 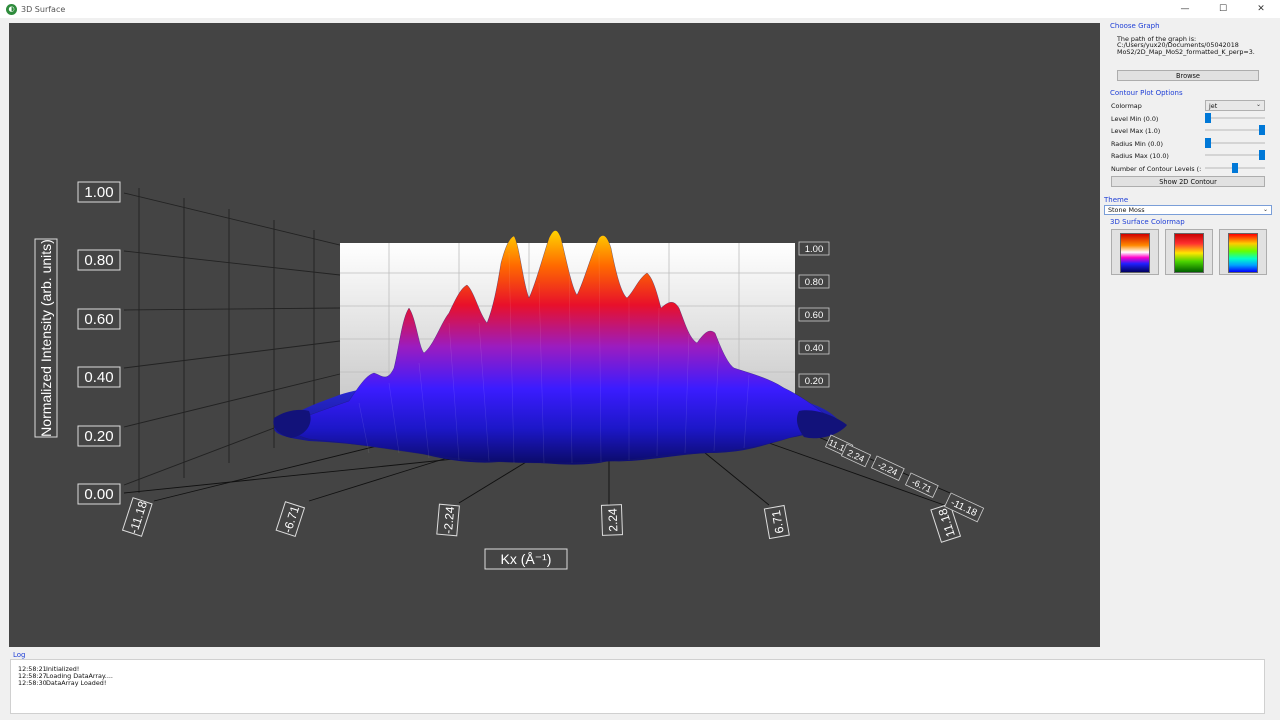 I want to click on colormap-value: jet, so click(x=1213, y=105).